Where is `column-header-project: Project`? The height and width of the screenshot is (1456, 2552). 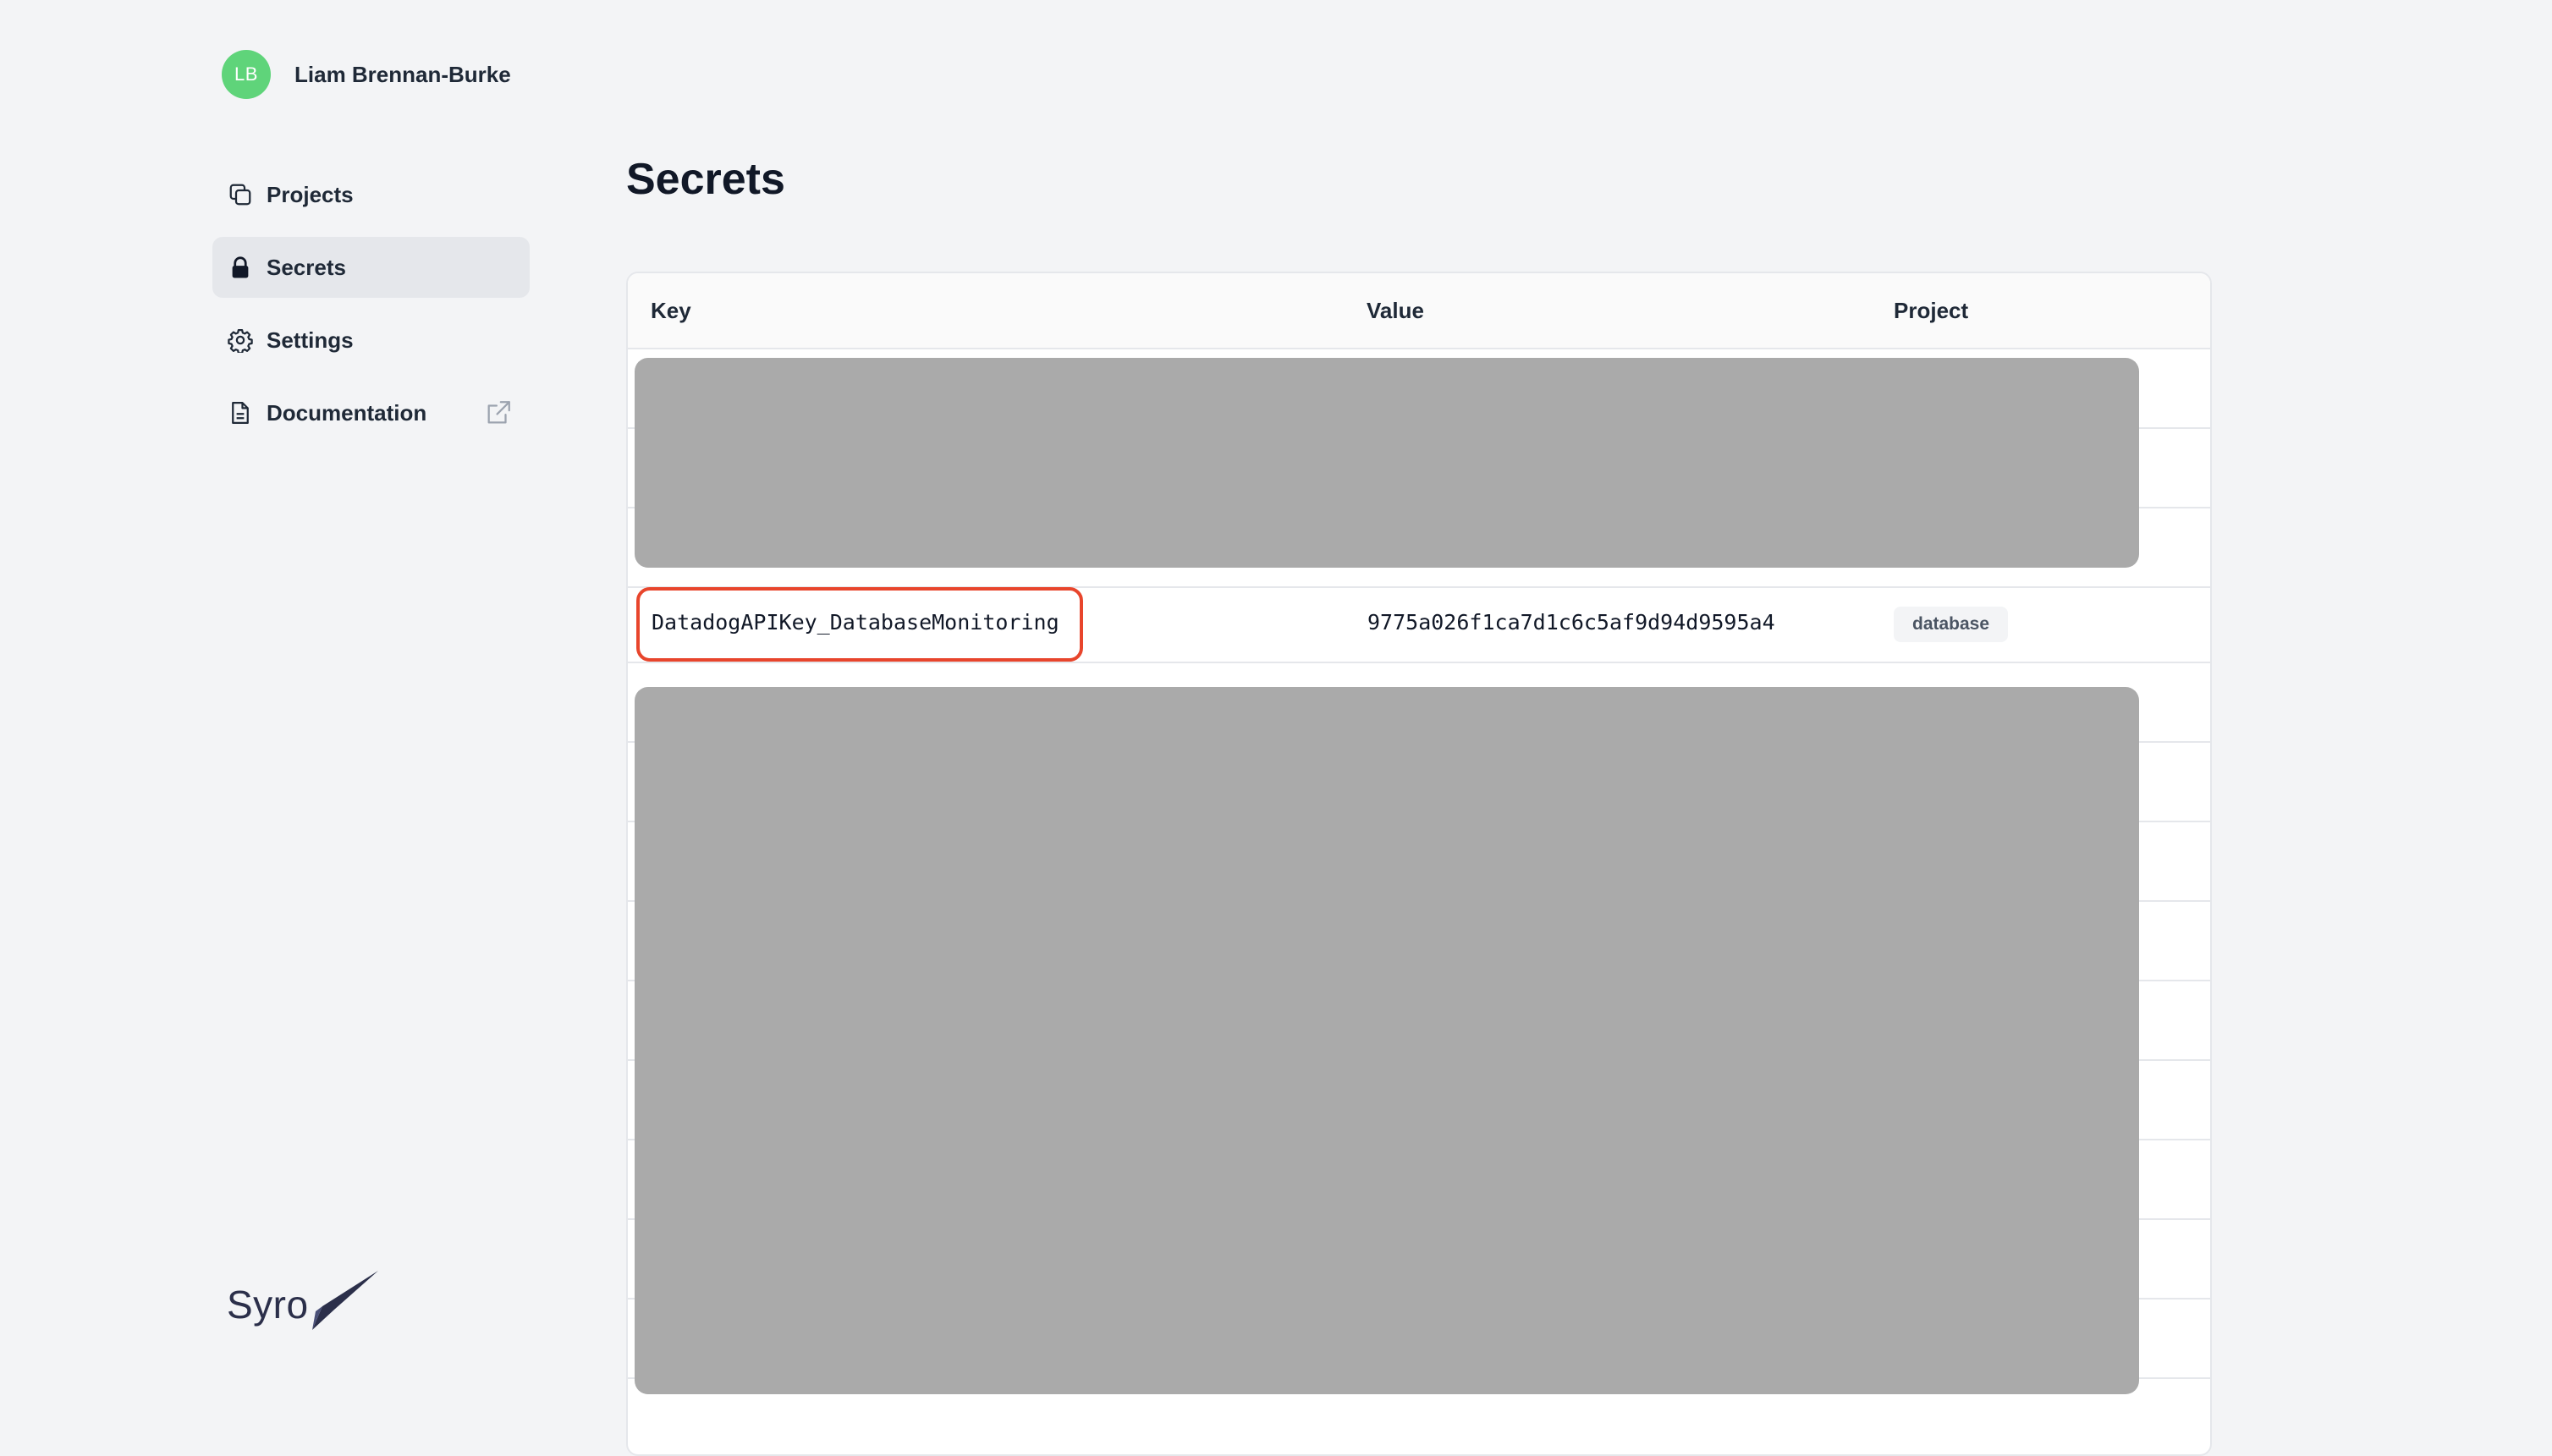 column-header-project: Project is located at coordinates (1932, 310).